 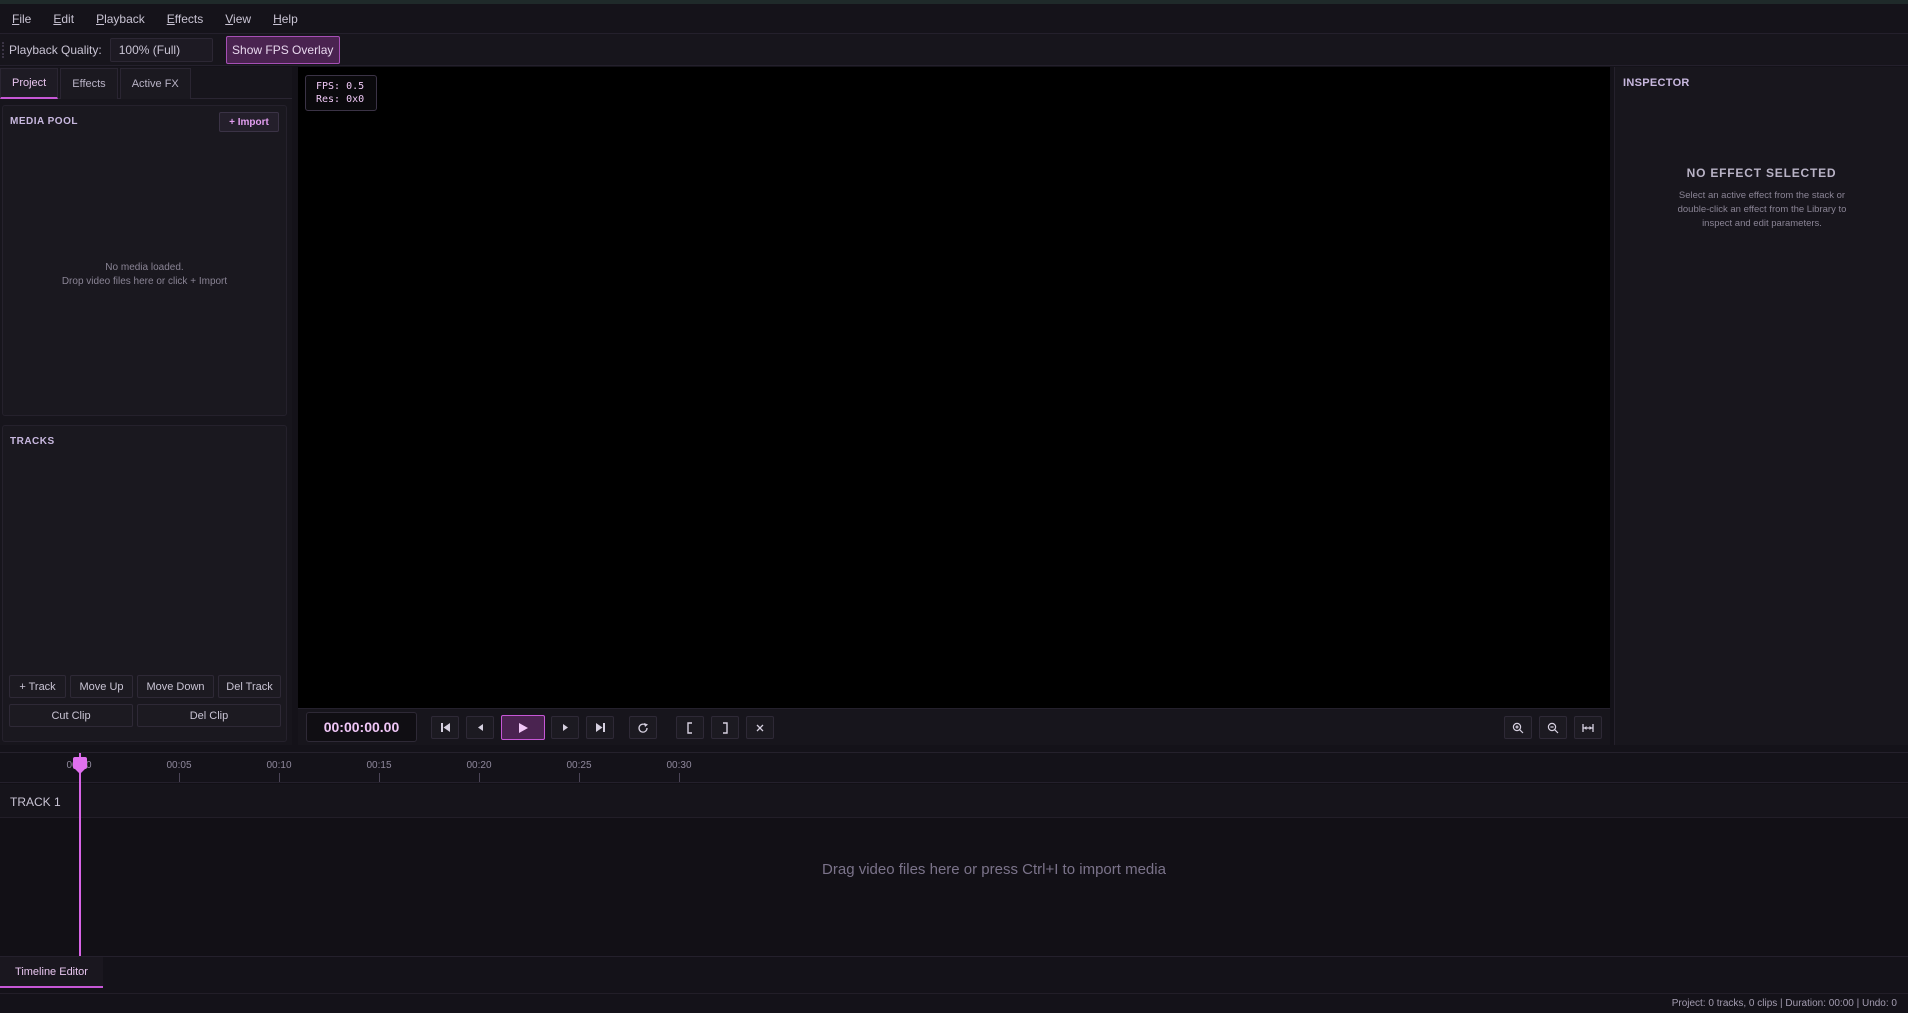 What do you see at coordinates (71, 715) in the screenshot?
I see `cut-clip-button: Cut Clip` at bounding box center [71, 715].